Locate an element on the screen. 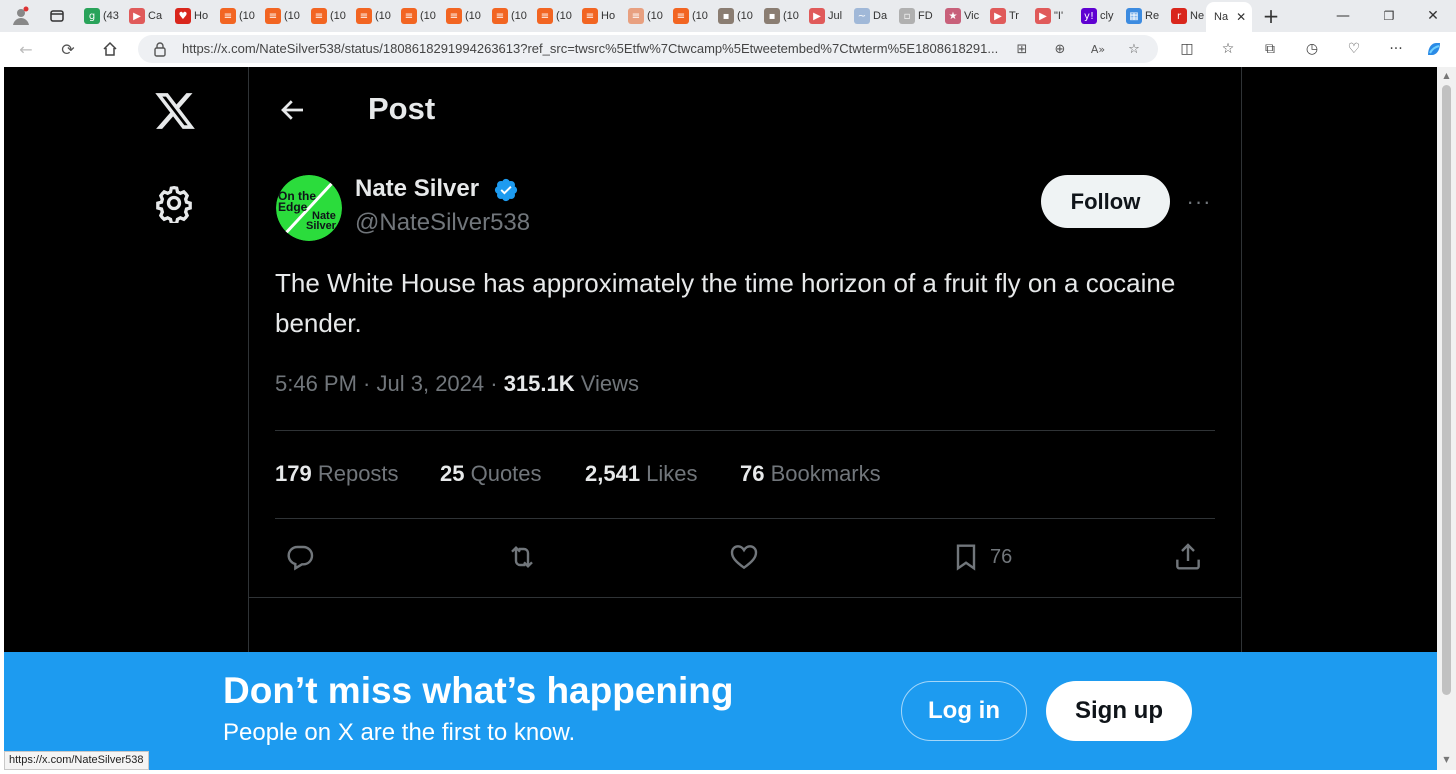  browser-tab: ▶ "I' is located at coordinates (1056, 16).